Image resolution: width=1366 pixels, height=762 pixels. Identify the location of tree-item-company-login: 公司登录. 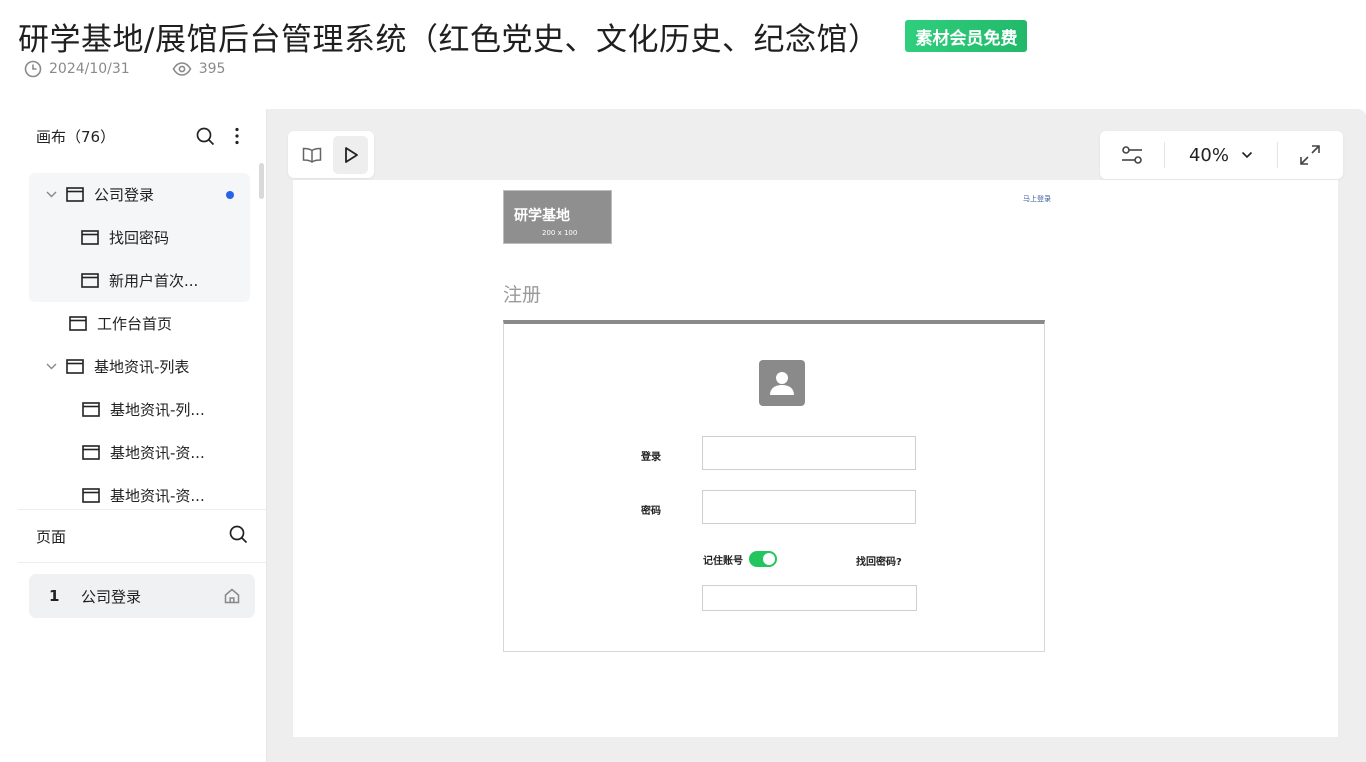
(139, 194).